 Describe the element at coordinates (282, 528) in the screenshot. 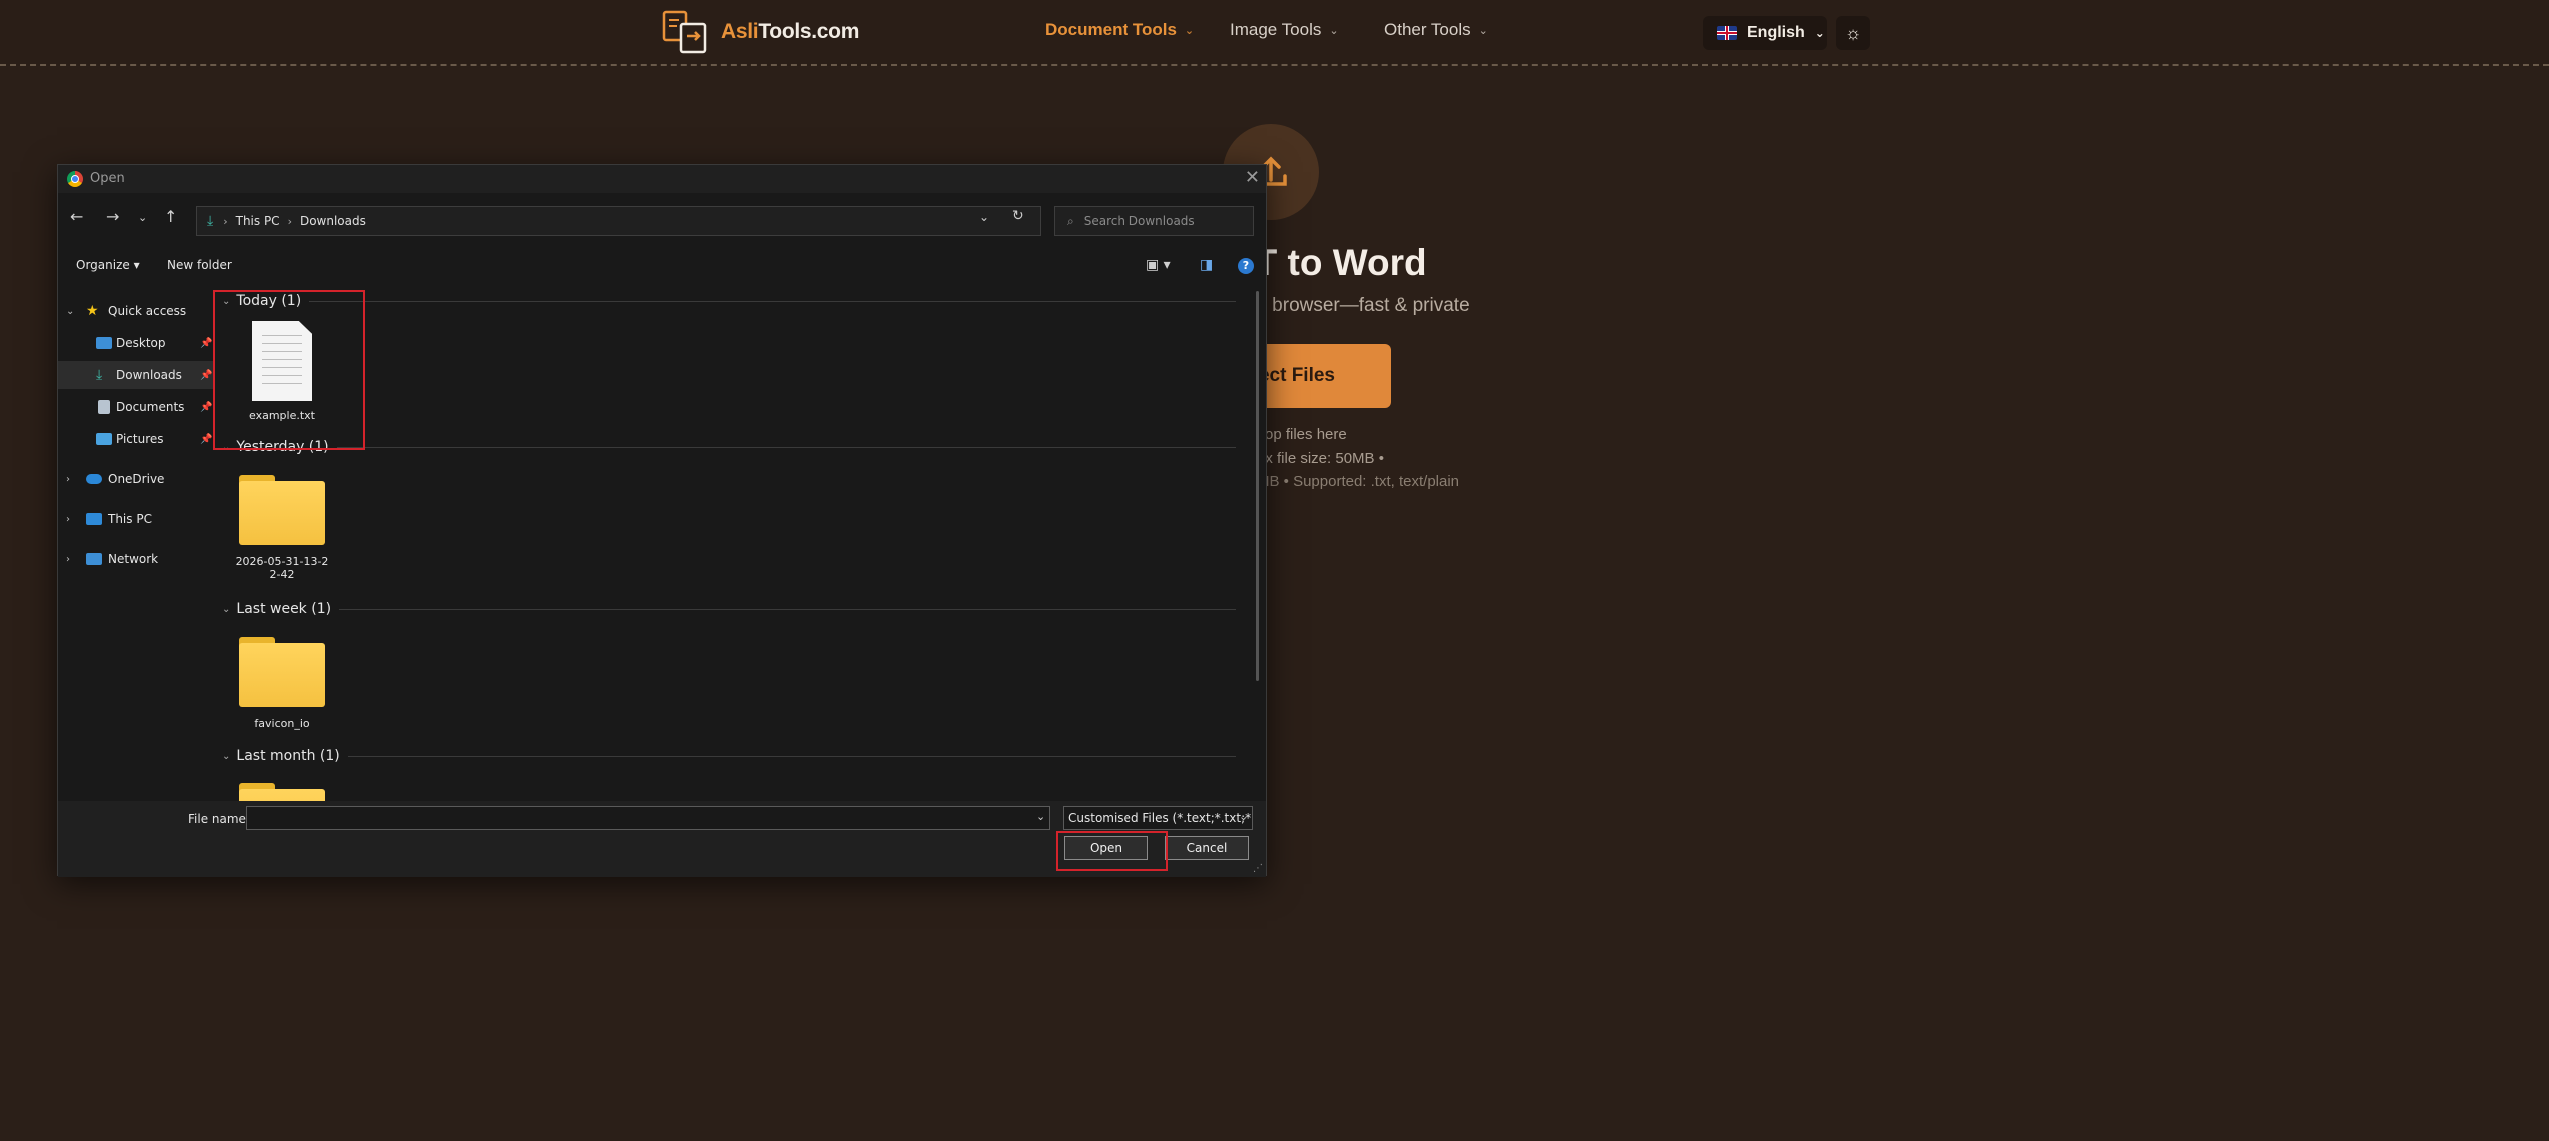

I see `folder-item: 2026-05-31-13-22-42` at that location.